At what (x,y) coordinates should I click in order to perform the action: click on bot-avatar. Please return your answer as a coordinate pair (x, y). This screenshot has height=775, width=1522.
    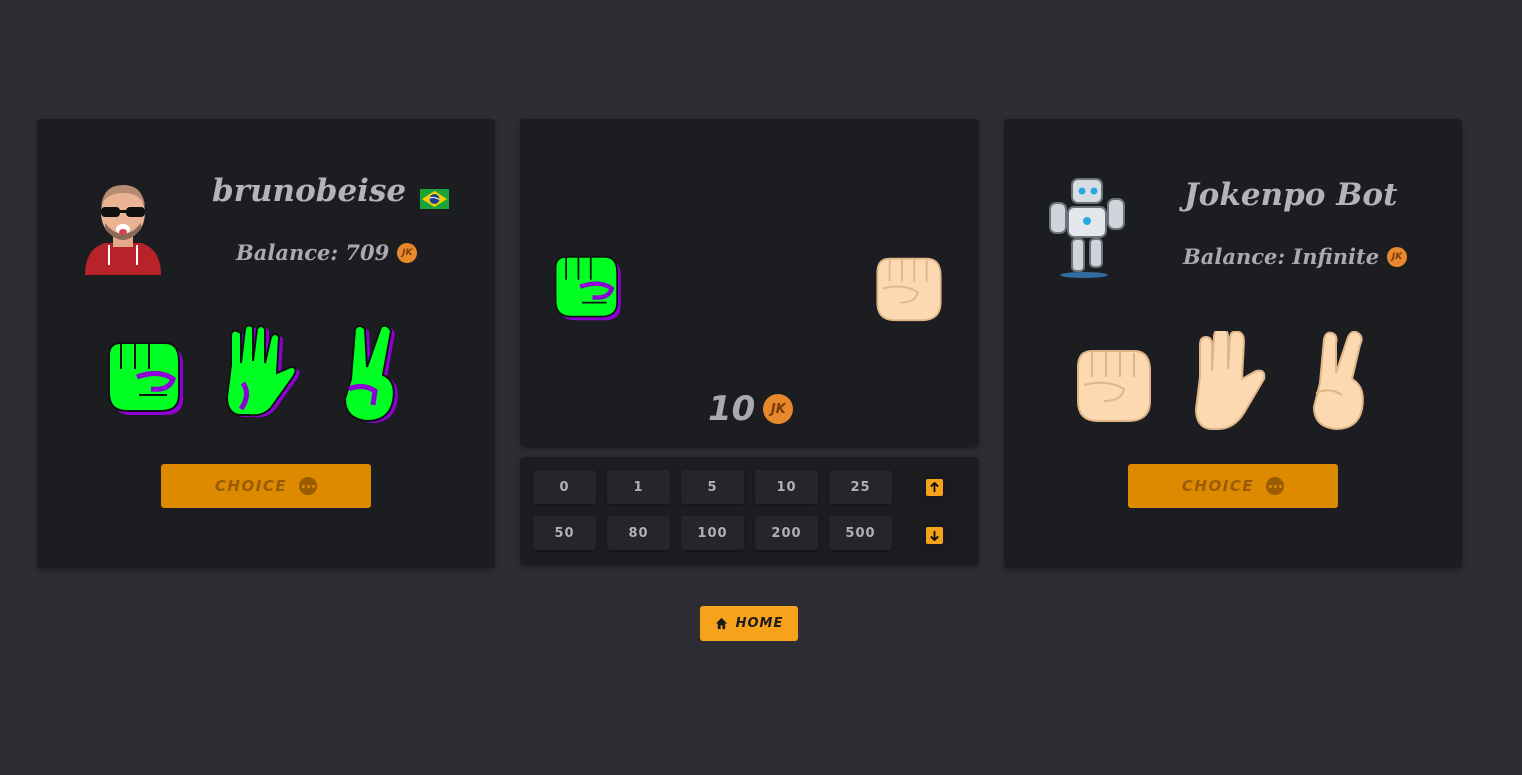
    Looking at the image, I should click on (1087, 227).